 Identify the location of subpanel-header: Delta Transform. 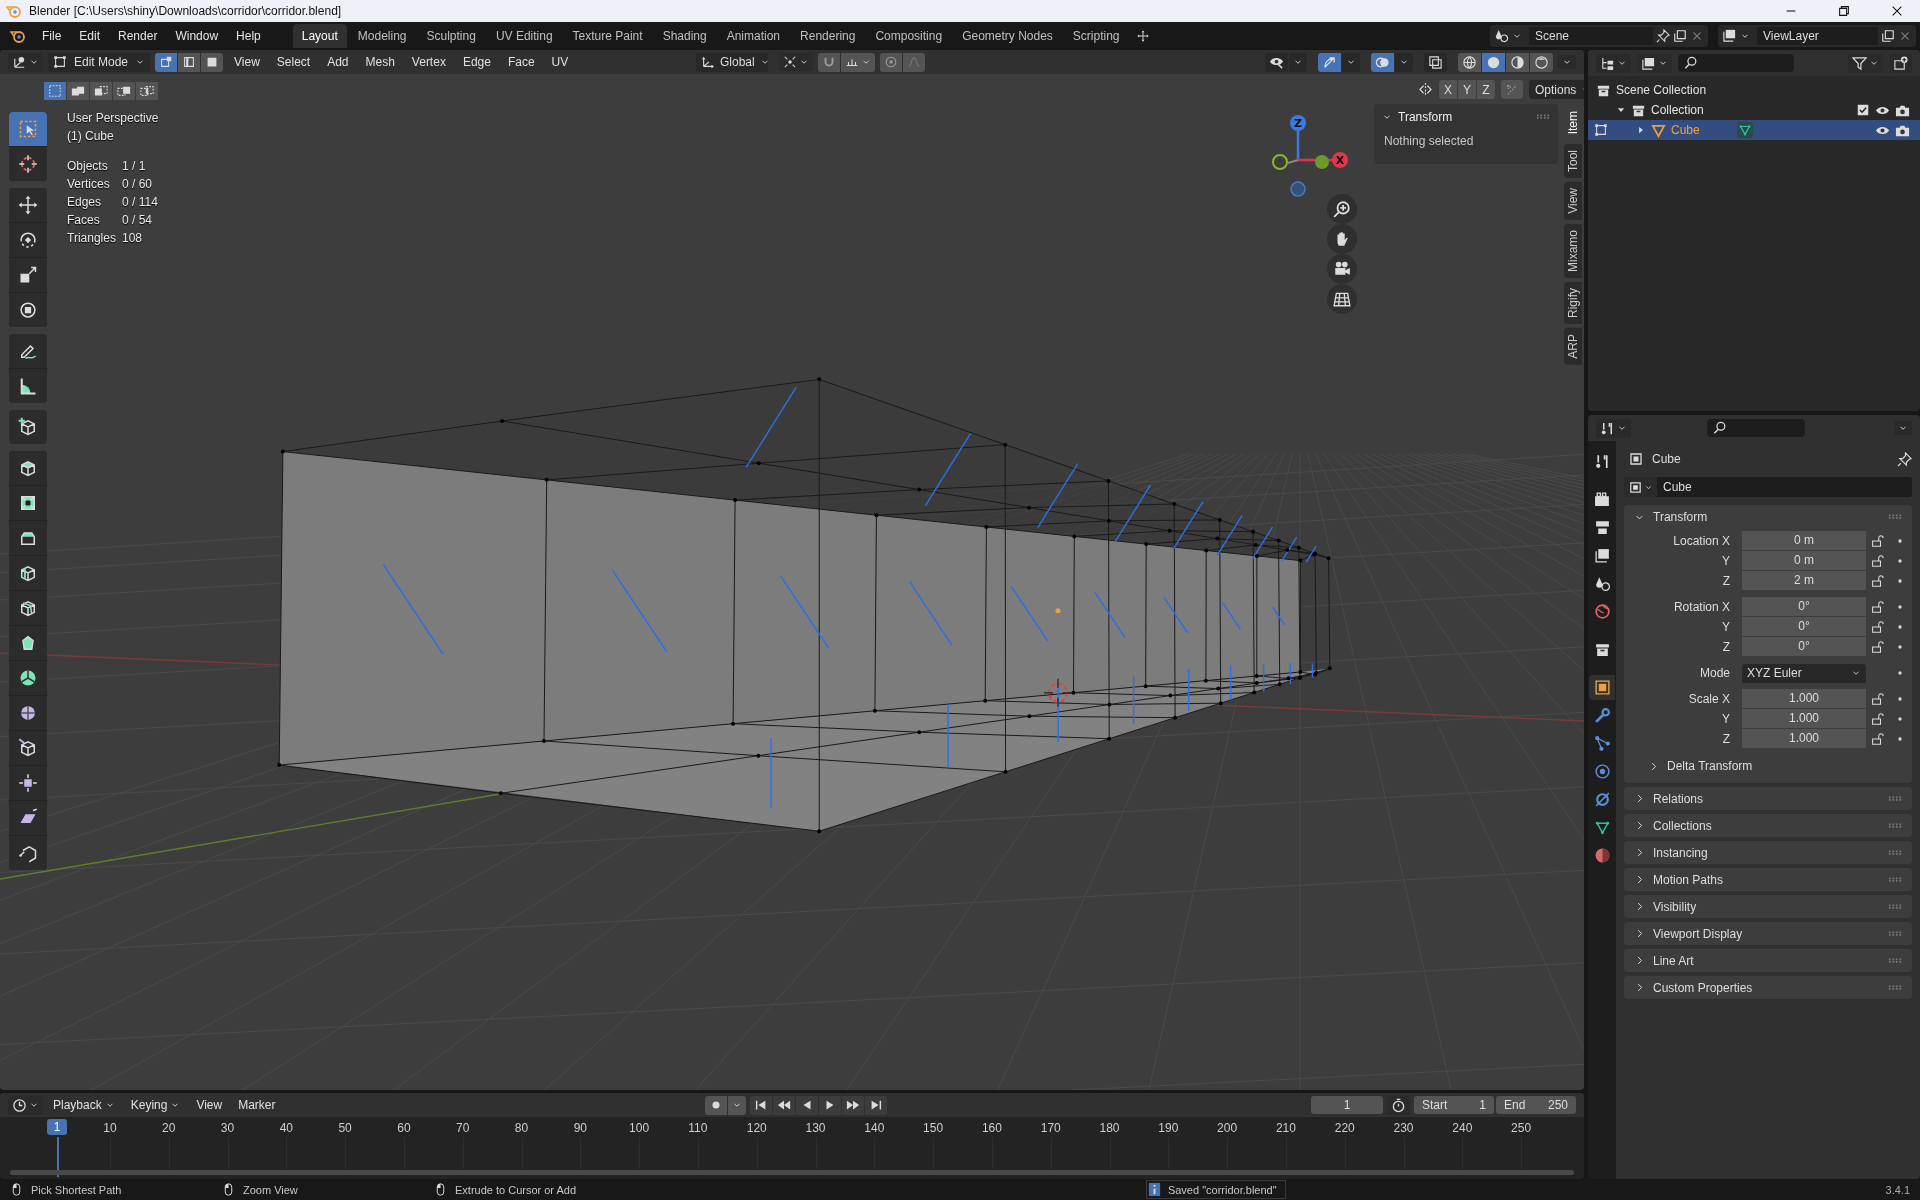
(1768, 766).